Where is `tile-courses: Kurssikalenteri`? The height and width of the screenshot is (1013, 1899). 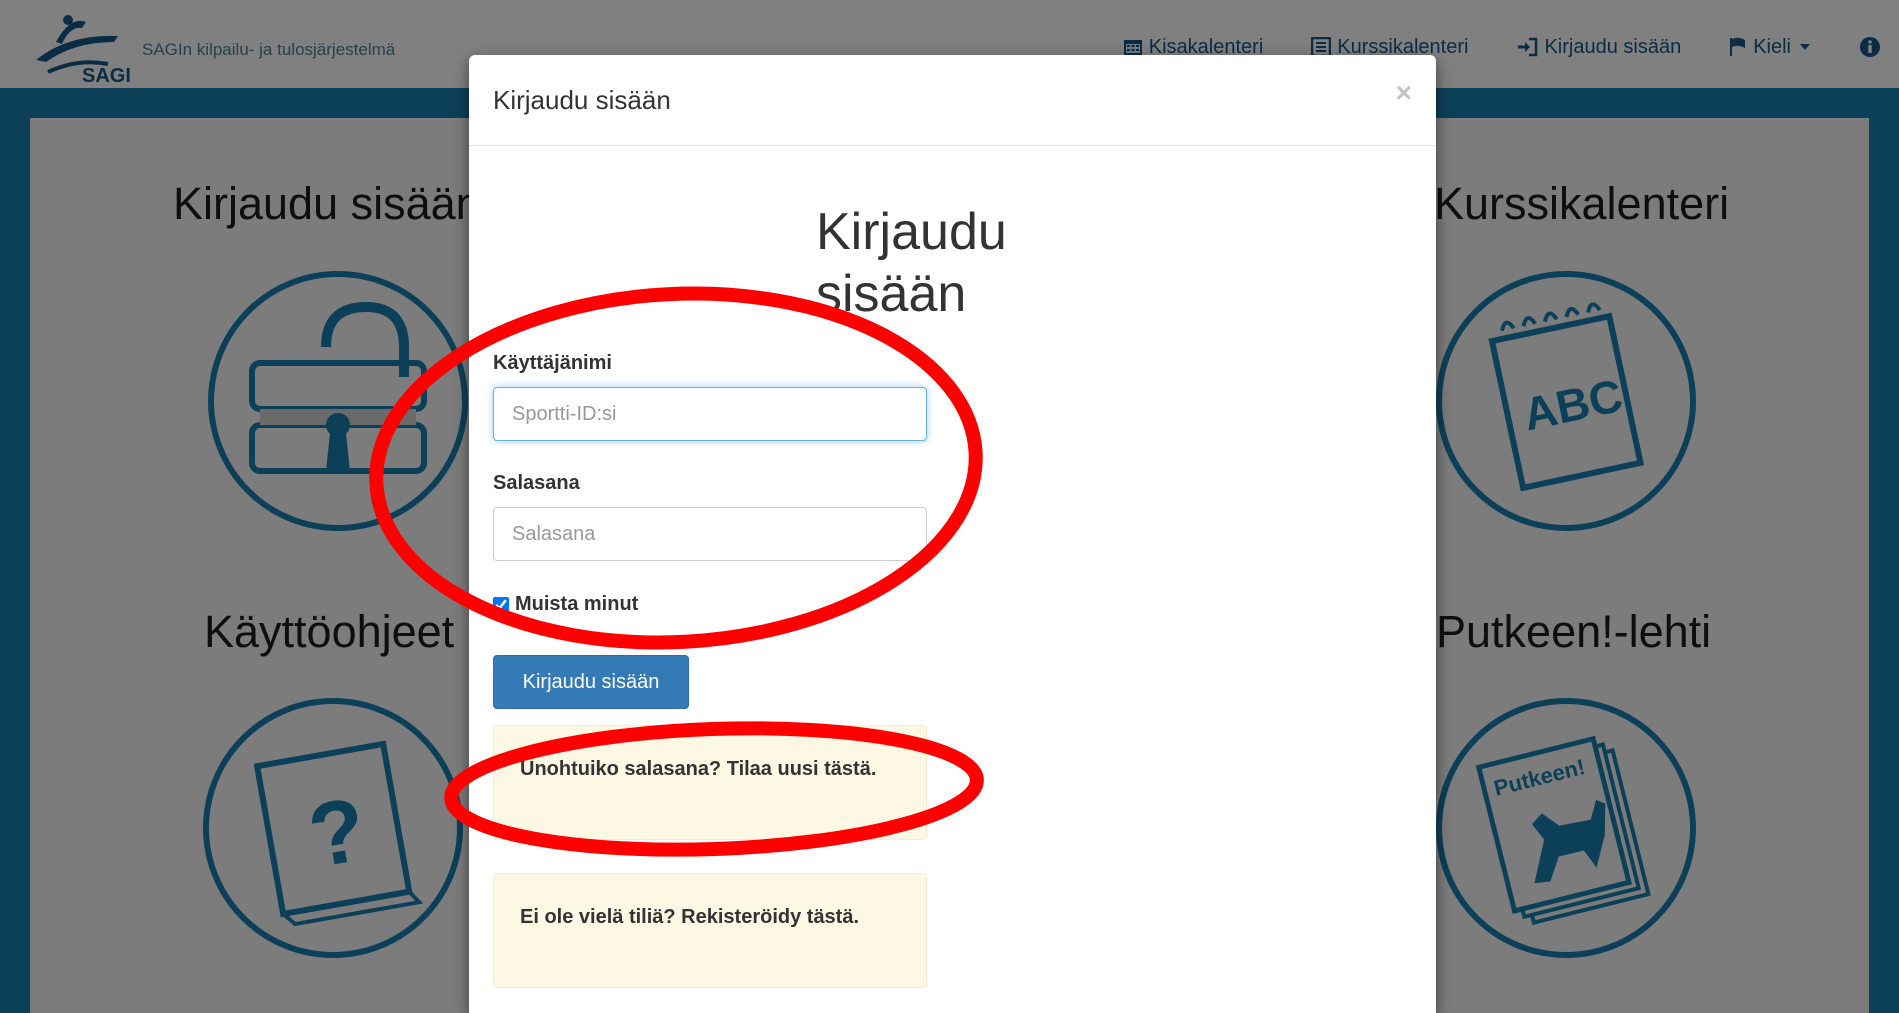 tile-courses: Kurssikalenteri is located at coordinates (1581, 204).